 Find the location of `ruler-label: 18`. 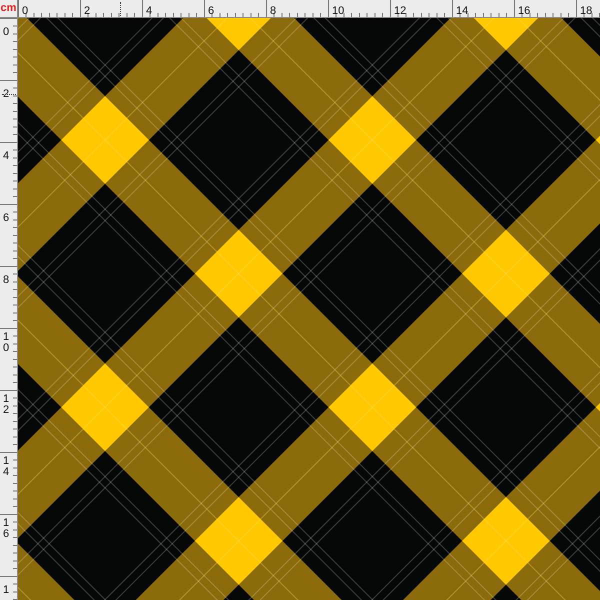

ruler-label: 18 is located at coordinates (586, 11).